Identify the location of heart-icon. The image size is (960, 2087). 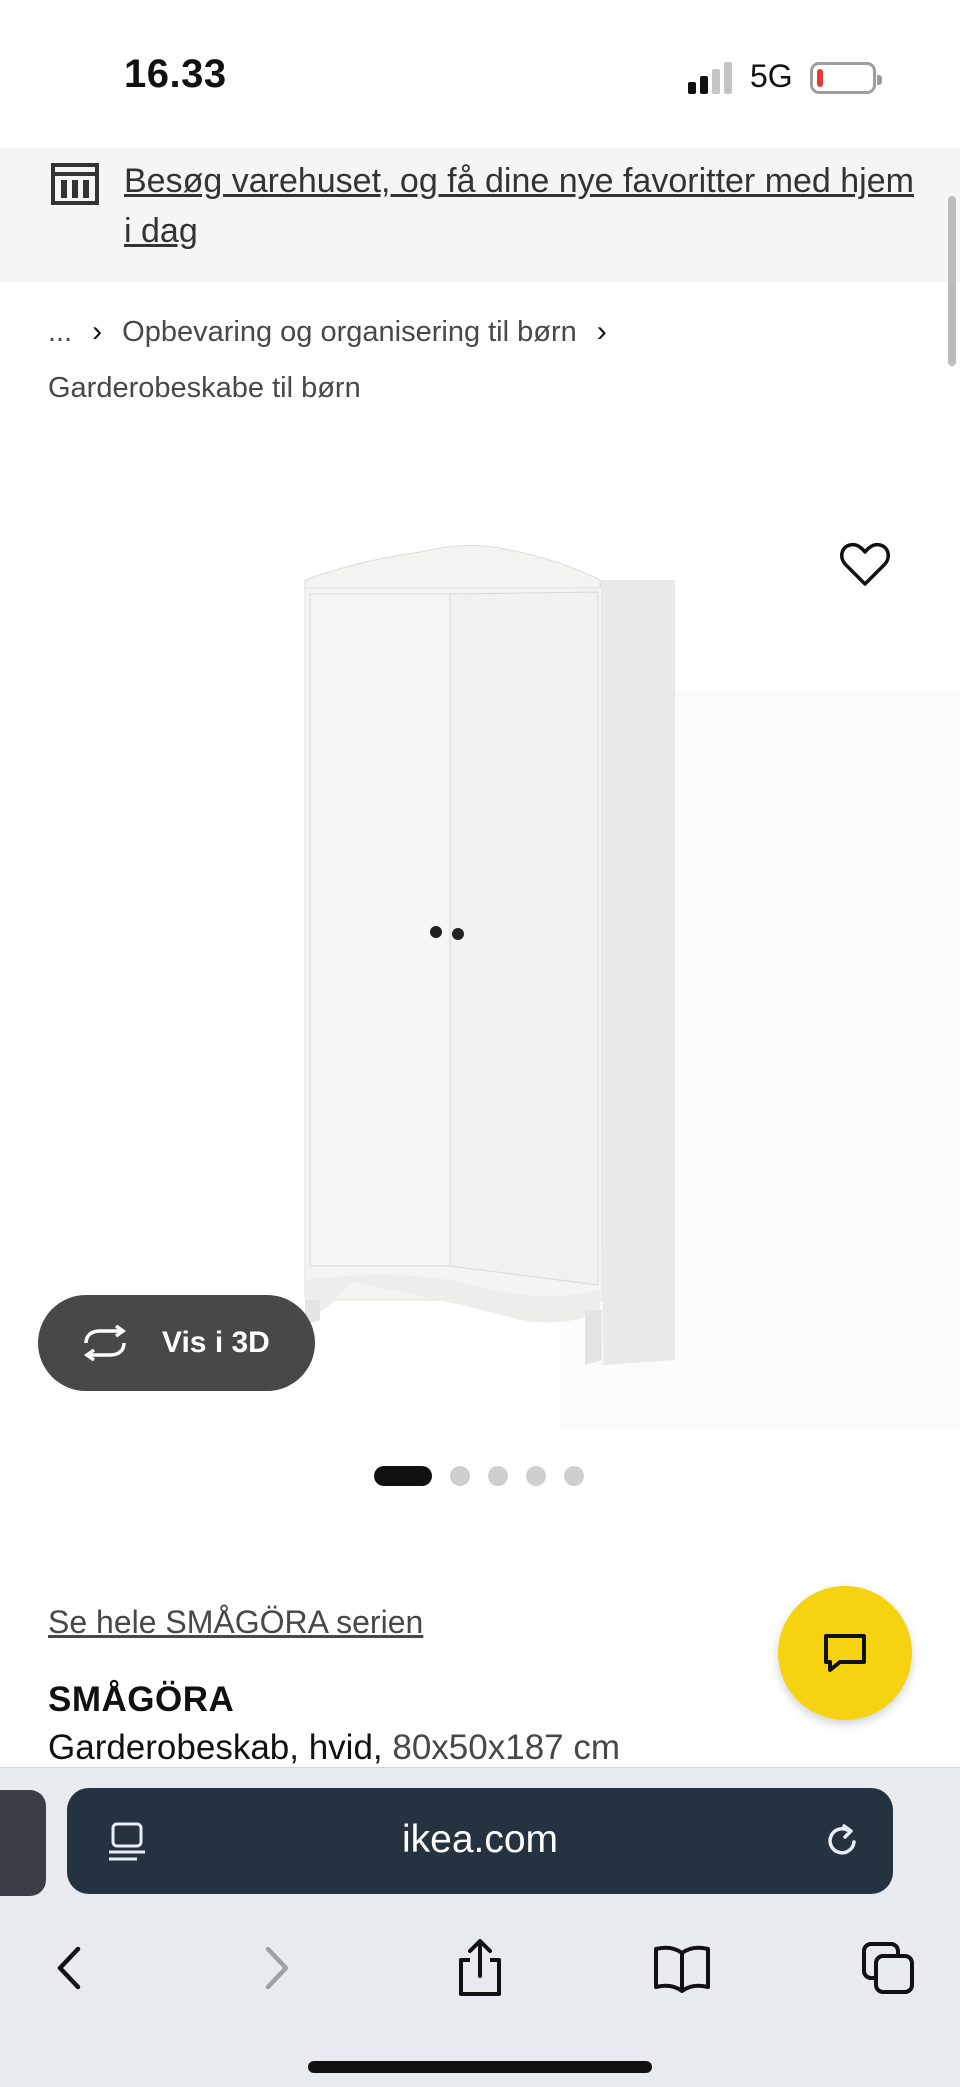
(865, 565).